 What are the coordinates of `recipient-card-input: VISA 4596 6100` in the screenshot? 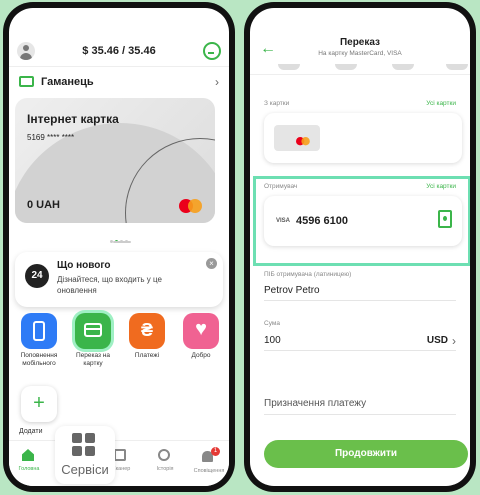 It's located at (363, 221).